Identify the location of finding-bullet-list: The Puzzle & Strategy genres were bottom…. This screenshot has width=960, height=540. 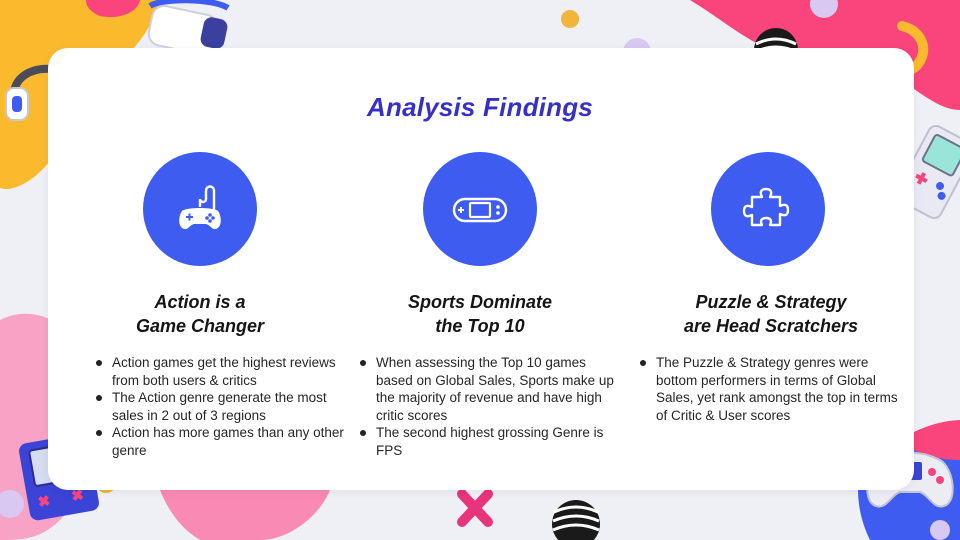
(769, 389).